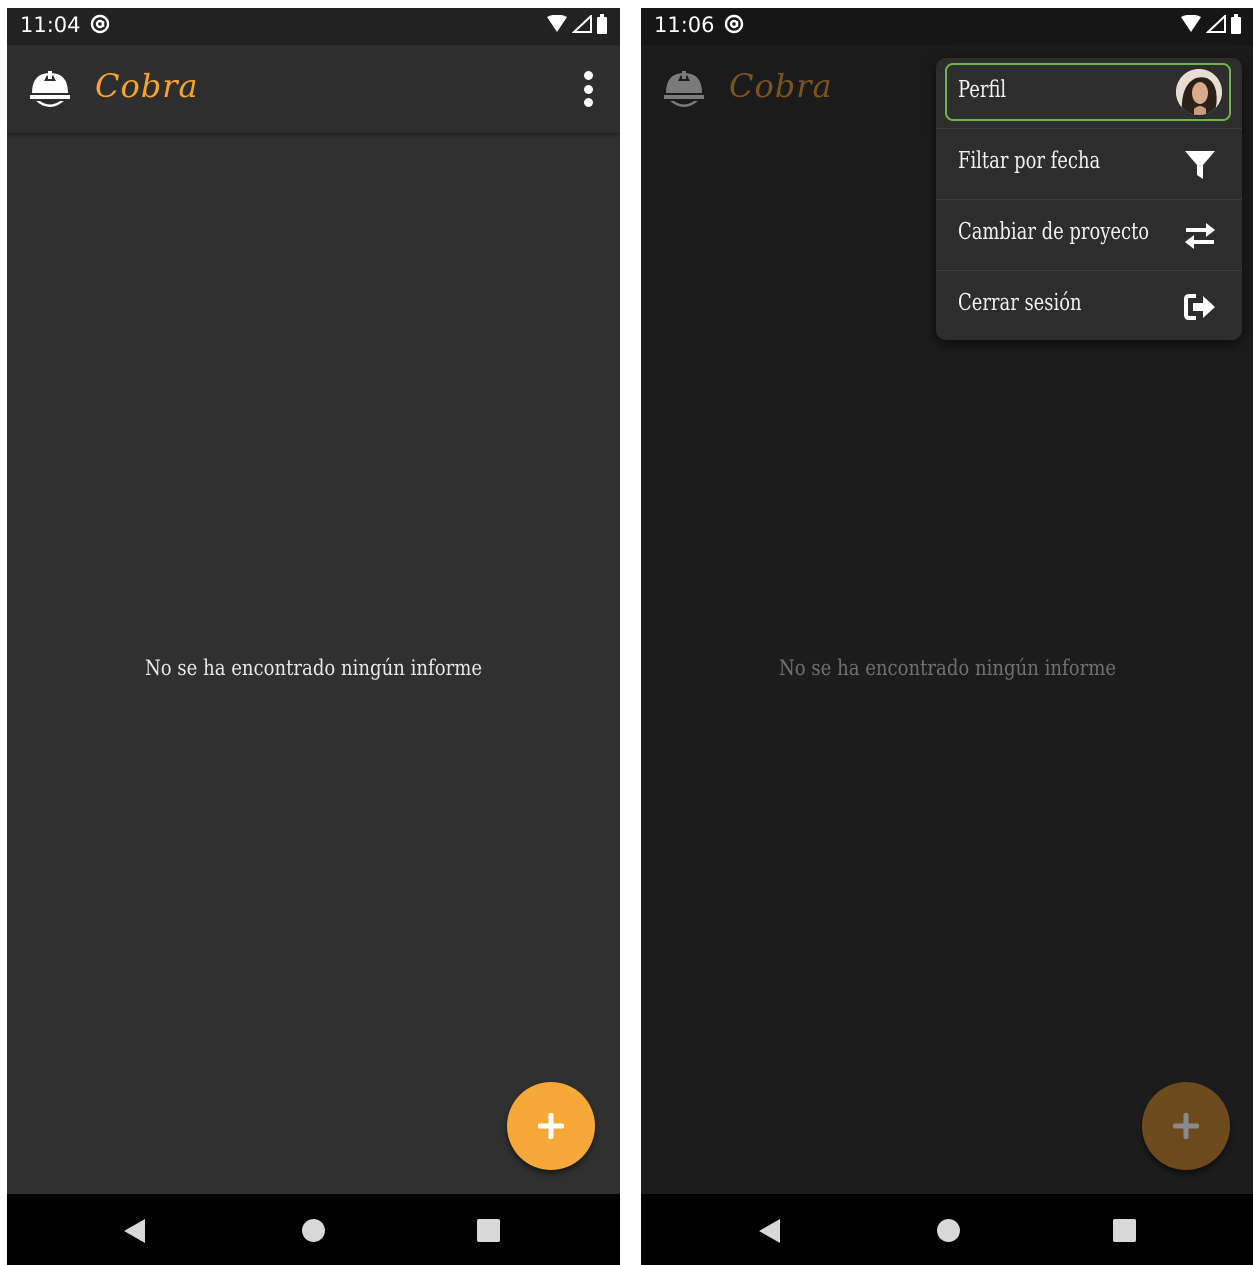 The image size is (1253, 1265). Describe the element at coordinates (588, 89) in the screenshot. I see `more-vert-icon` at that location.